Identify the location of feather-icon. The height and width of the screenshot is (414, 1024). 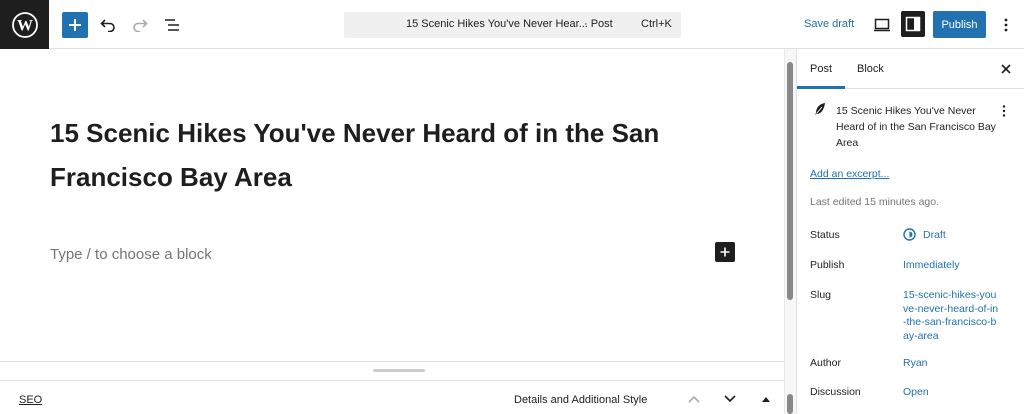
(820, 109).